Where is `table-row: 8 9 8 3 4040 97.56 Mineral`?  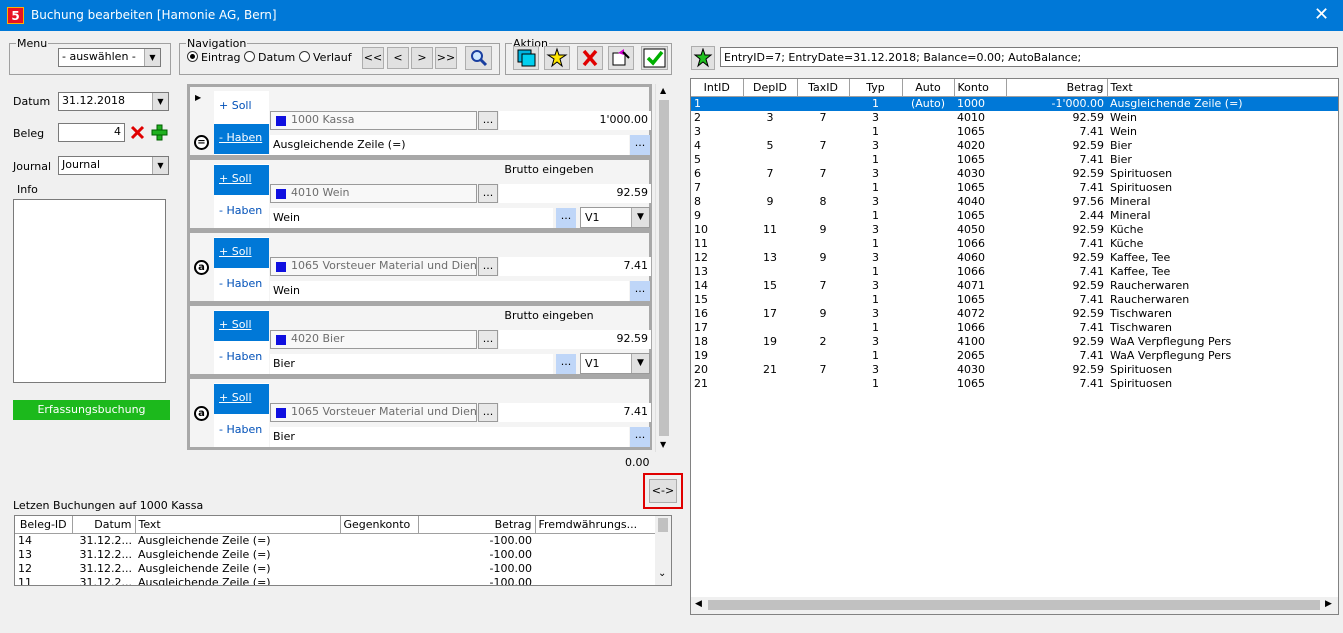 table-row: 8 9 8 3 4040 97.56 Mineral is located at coordinates (1014, 202).